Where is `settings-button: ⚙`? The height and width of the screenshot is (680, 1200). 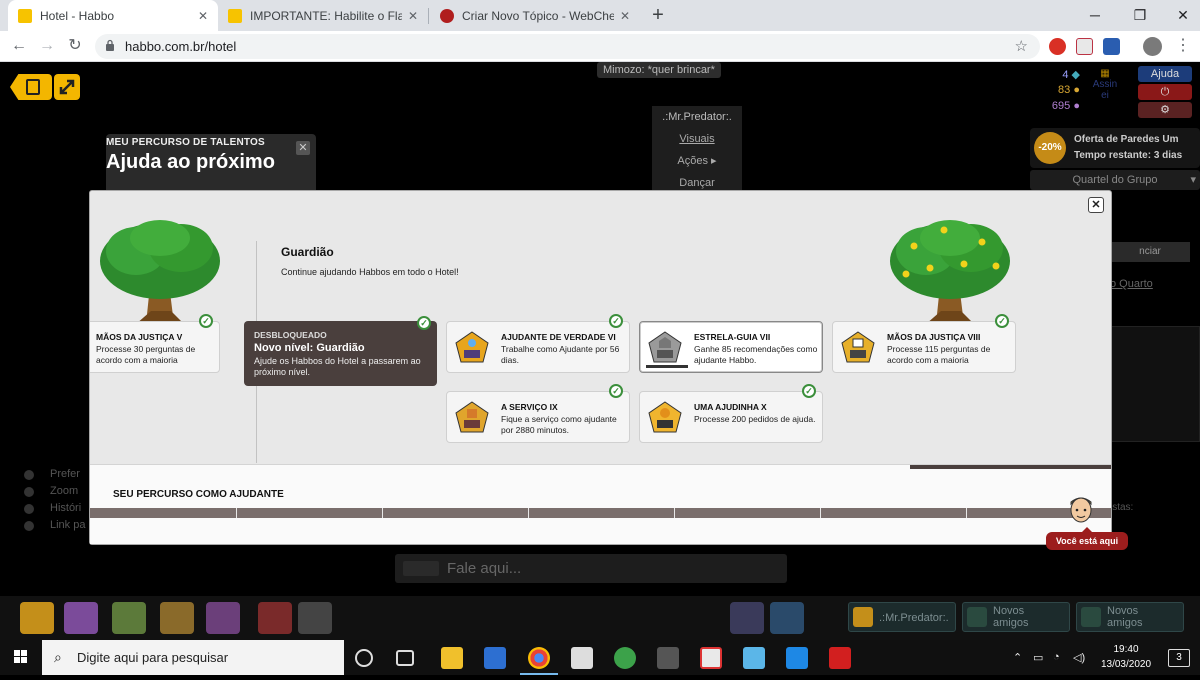 settings-button: ⚙ is located at coordinates (1165, 110).